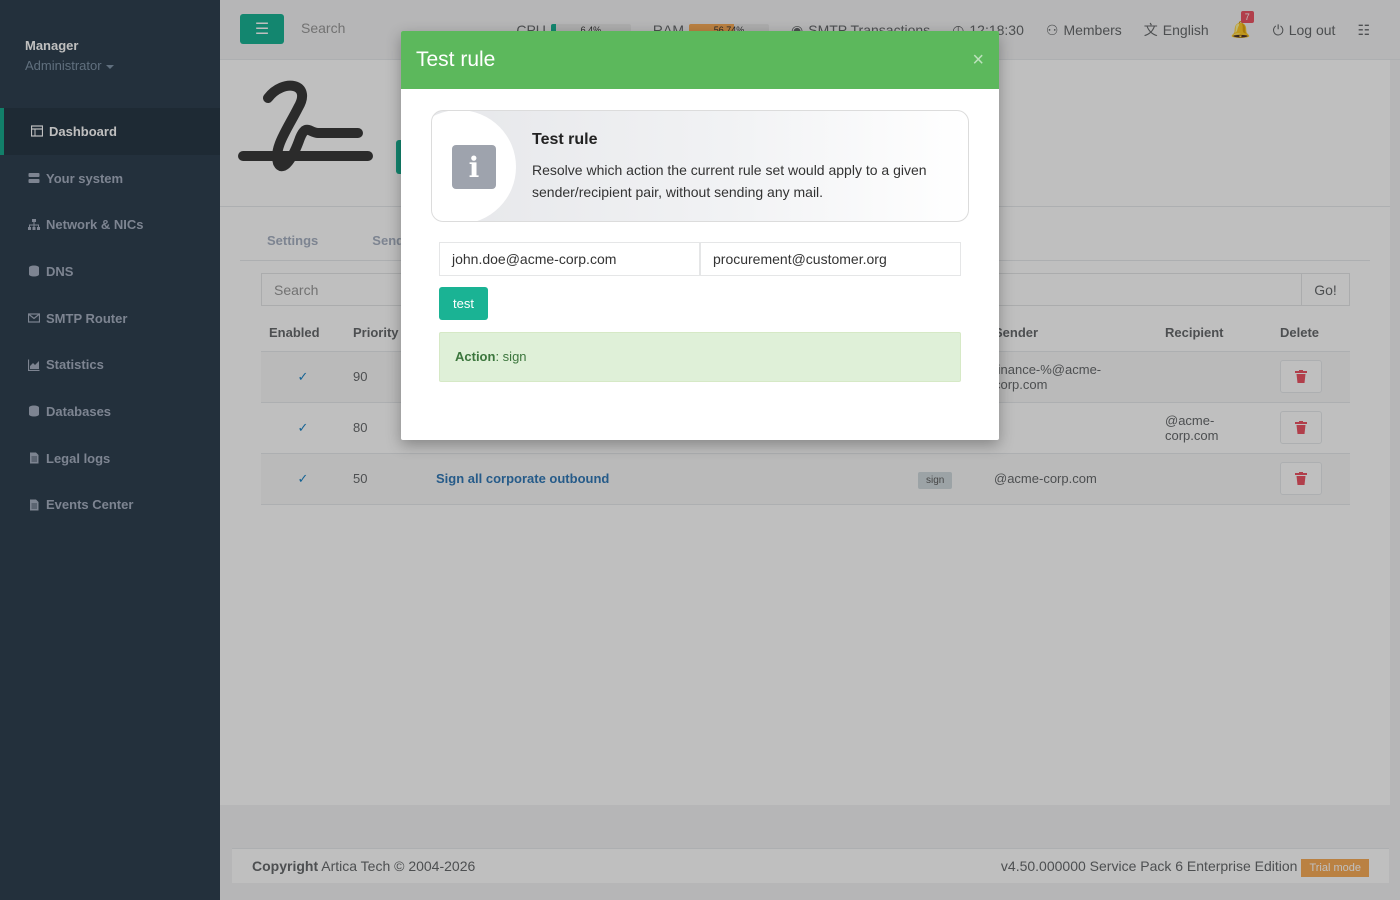  Describe the element at coordinates (456, 59) in the screenshot. I see `modal-title: Test rule` at that location.